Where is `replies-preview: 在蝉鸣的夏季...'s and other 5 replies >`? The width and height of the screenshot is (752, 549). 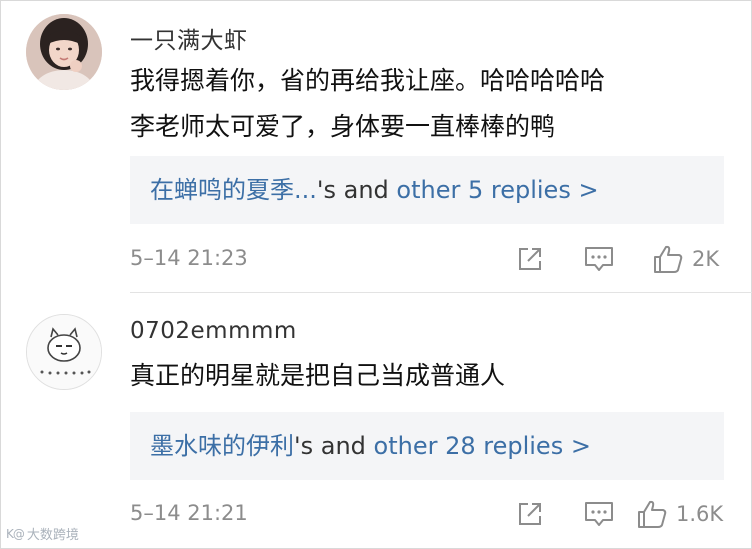 replies-preview: 在蝉鸣的夏季...'s and other 5 replies > is located at coordinates (427, 190).